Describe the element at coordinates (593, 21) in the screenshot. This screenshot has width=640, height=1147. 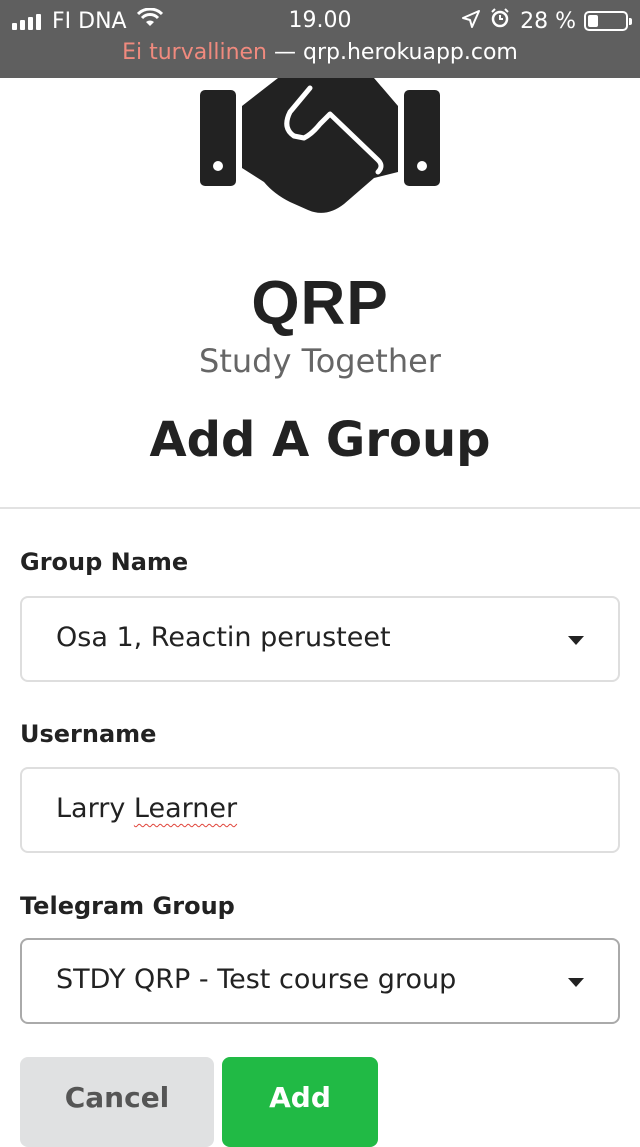
I see `battery-level` at that location.